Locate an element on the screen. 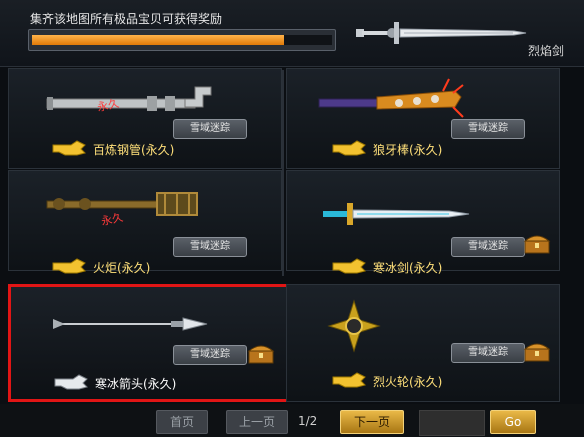 This screenshot has height=437, width=584. ice-sword-icon is located at coordinates (396, 214).